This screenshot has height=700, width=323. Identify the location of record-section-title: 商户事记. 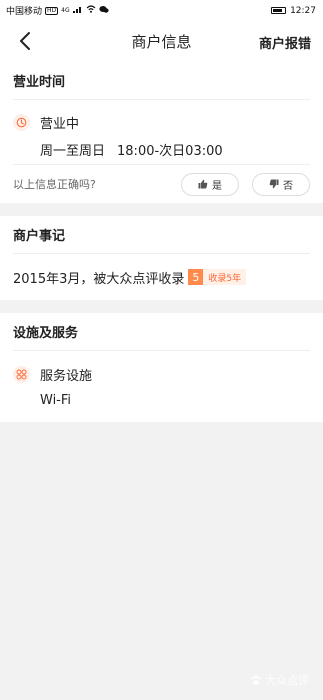
(161, 235).